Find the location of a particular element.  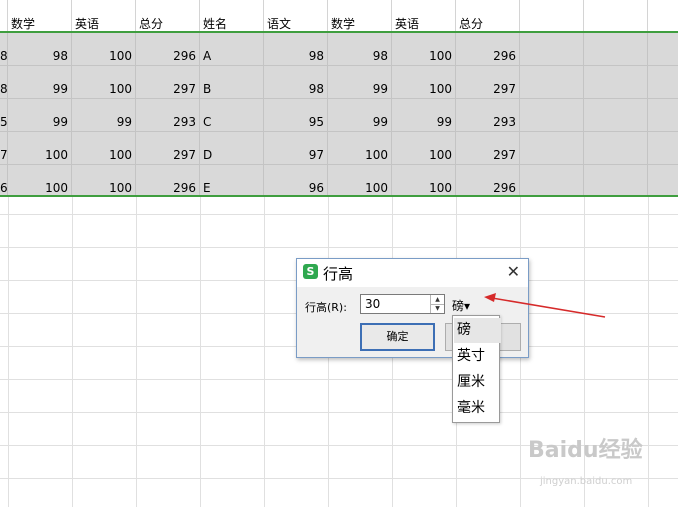

table-row: 8 99 100 297 B 98 99 100 297 is located at coordinates (339, 82).